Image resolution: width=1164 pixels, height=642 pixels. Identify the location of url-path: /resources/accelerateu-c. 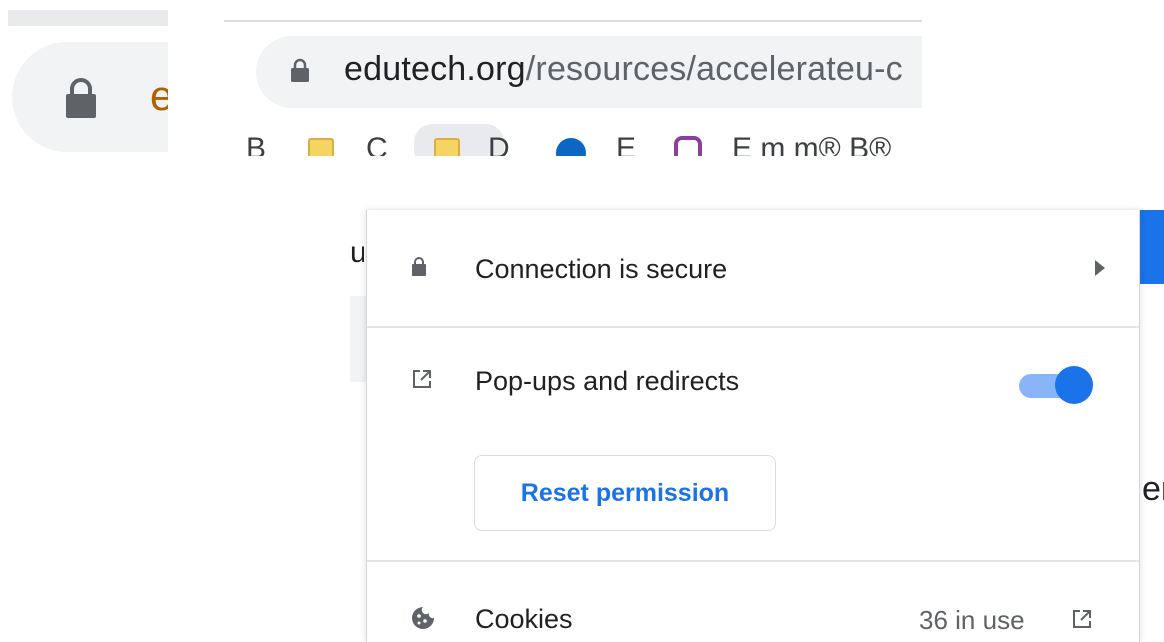
(714, 69).